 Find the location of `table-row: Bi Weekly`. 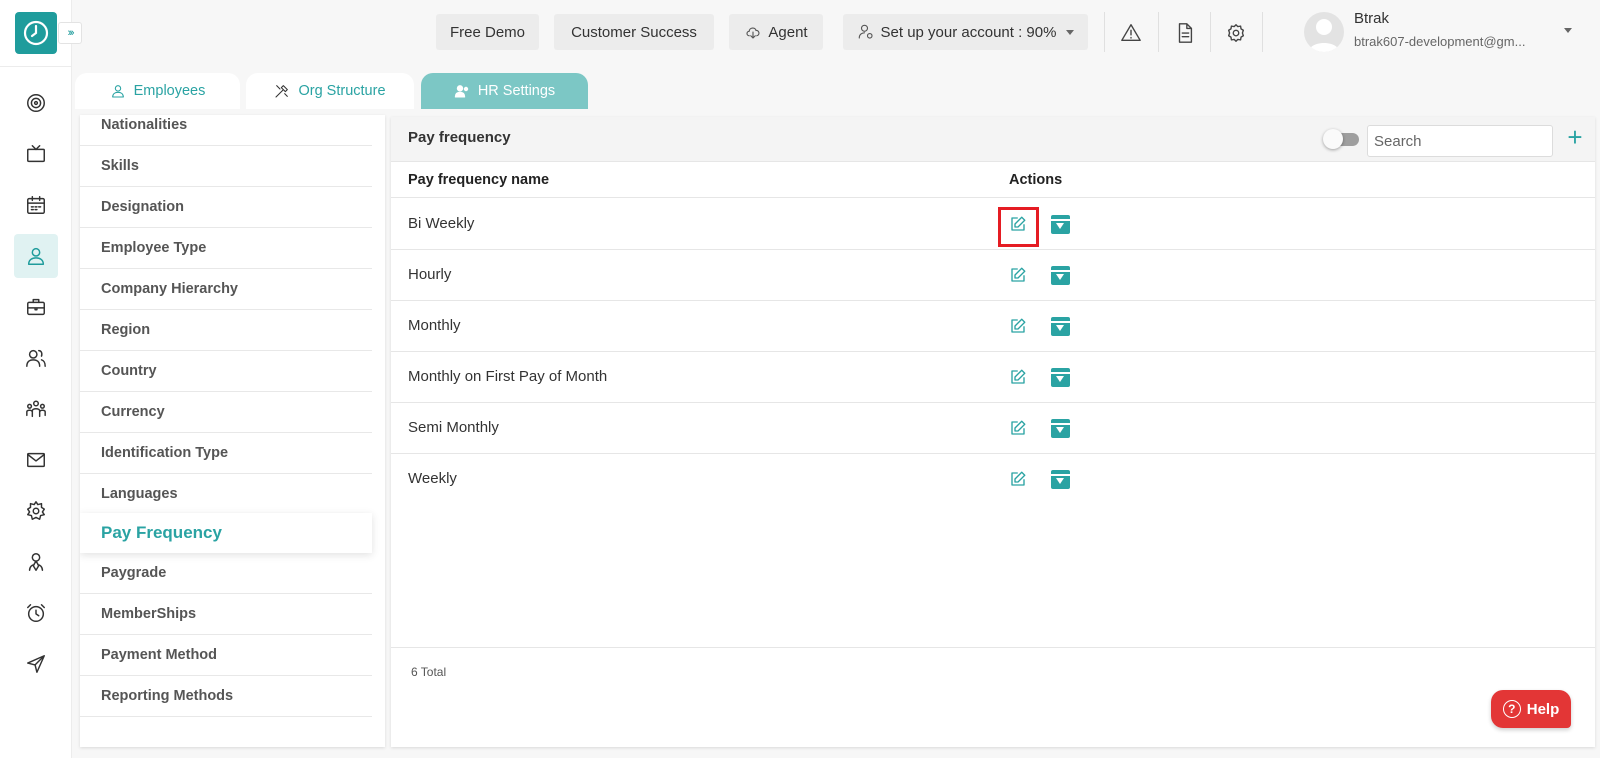

table-row: Bi Weekly is located at coordinates (993, 224).